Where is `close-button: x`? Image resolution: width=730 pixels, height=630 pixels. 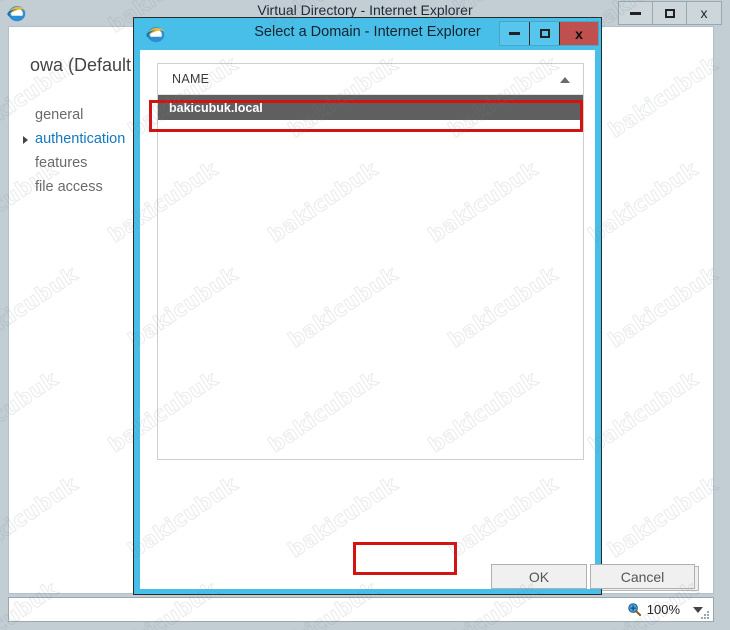
close-button: x is located at coordinates (704, 13).